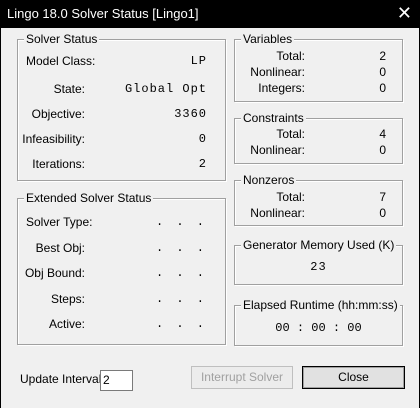 The width and height of the screenshot is (420, 408). I want to click on nonzeros-total-value: 7, so click(382, 197).